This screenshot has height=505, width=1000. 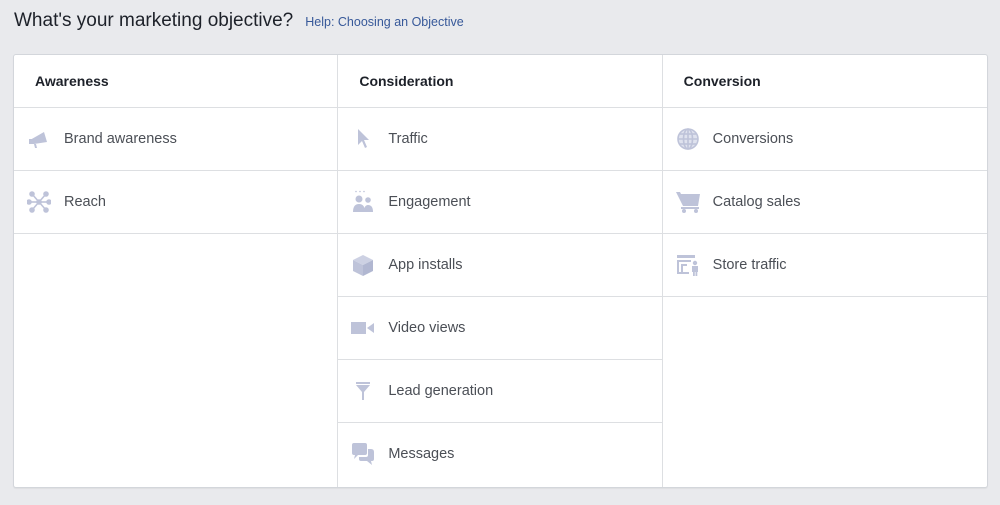 What do you see at coordinates (749, 265) in the screenshot?
I see `objective-label: Store traffic` at bounding box center [749, 265].